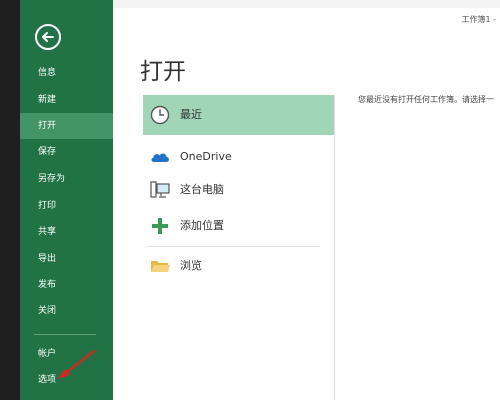 The image size is (500, 400). I want to click on location-recent: 最近, so click(239, 115).